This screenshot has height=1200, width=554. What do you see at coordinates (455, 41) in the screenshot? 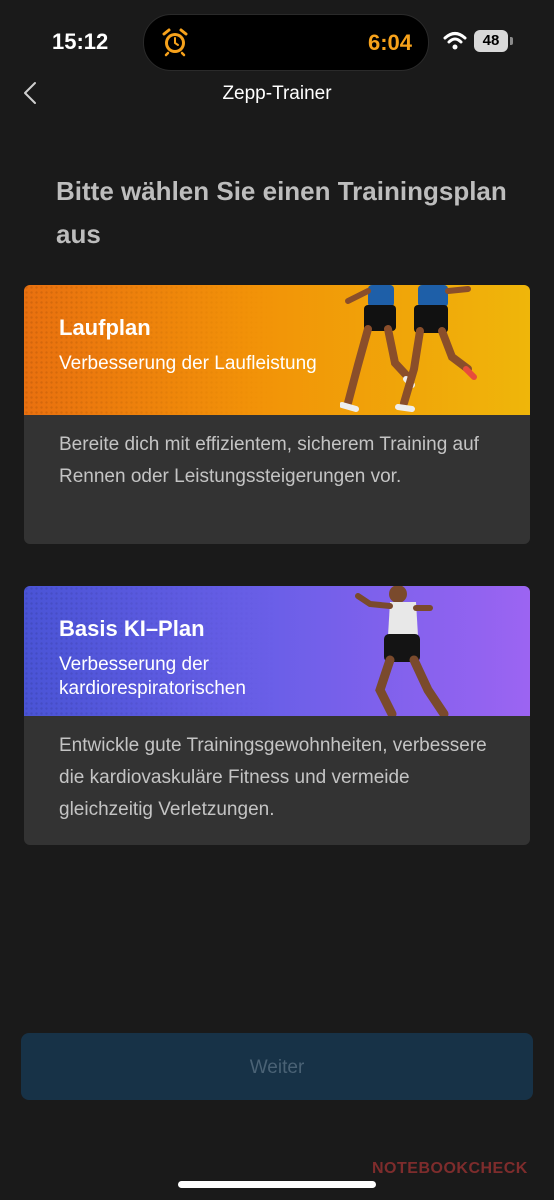
I see `wifi-icon` at bounding box center [455, 41].